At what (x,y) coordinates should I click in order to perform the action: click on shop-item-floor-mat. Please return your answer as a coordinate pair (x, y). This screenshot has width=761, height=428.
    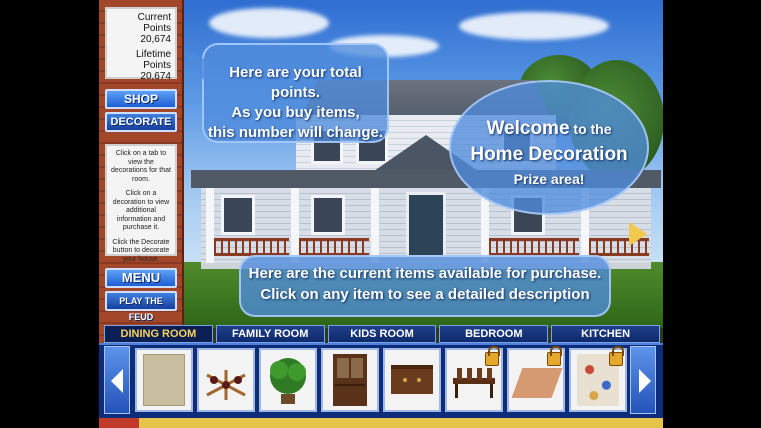
    Looking at the image, I should click on (536, 379).